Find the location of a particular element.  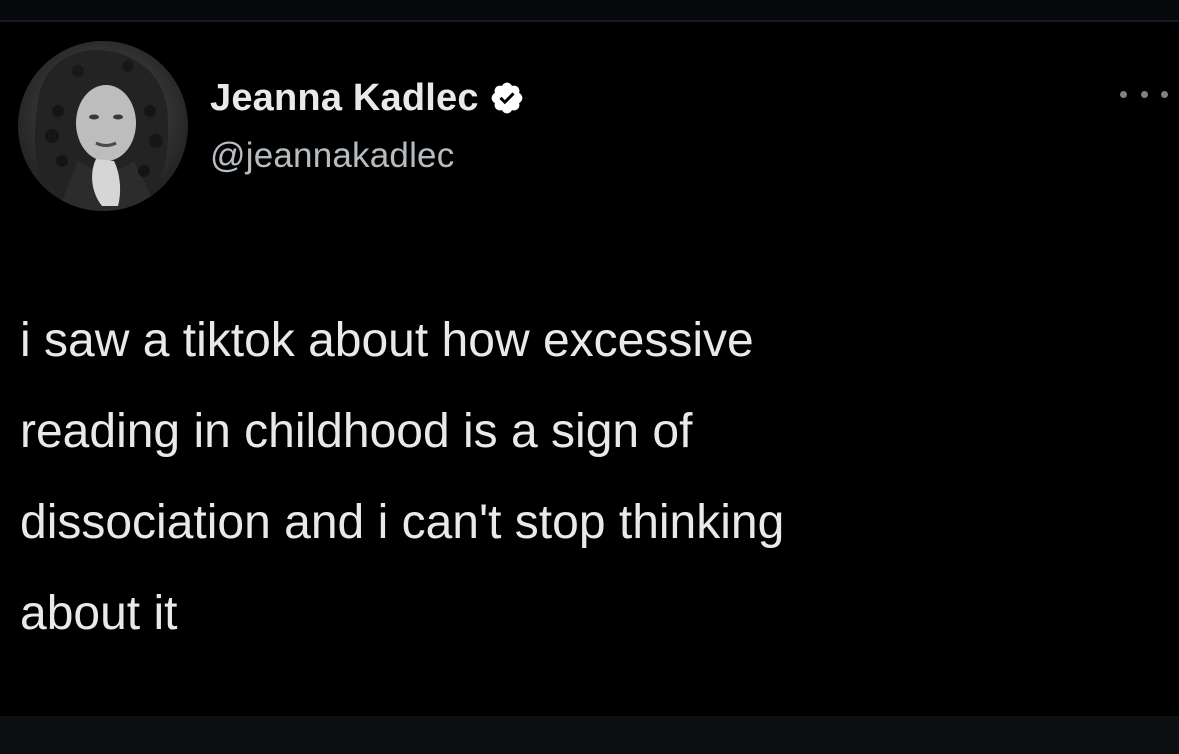

more-horizontal-icon is located at coordinates (1123, 94).